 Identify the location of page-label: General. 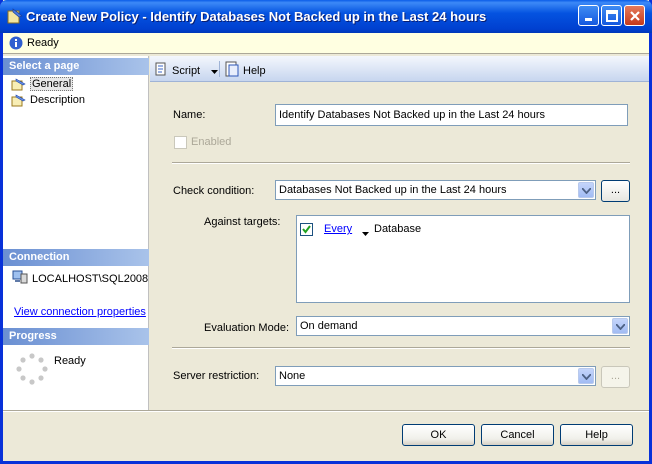
(52, 84).